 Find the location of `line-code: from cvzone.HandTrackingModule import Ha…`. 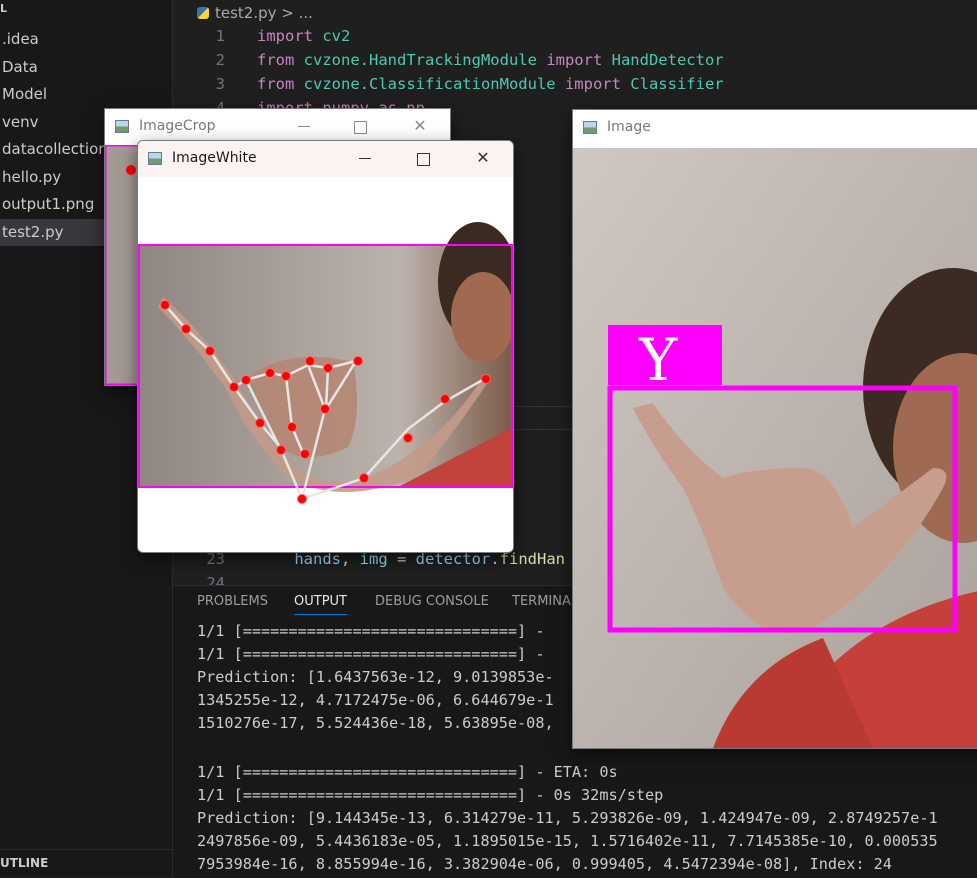

line-code: from cvzone.HandTrackingModule import Ha… is located at coordinates (490, 60).